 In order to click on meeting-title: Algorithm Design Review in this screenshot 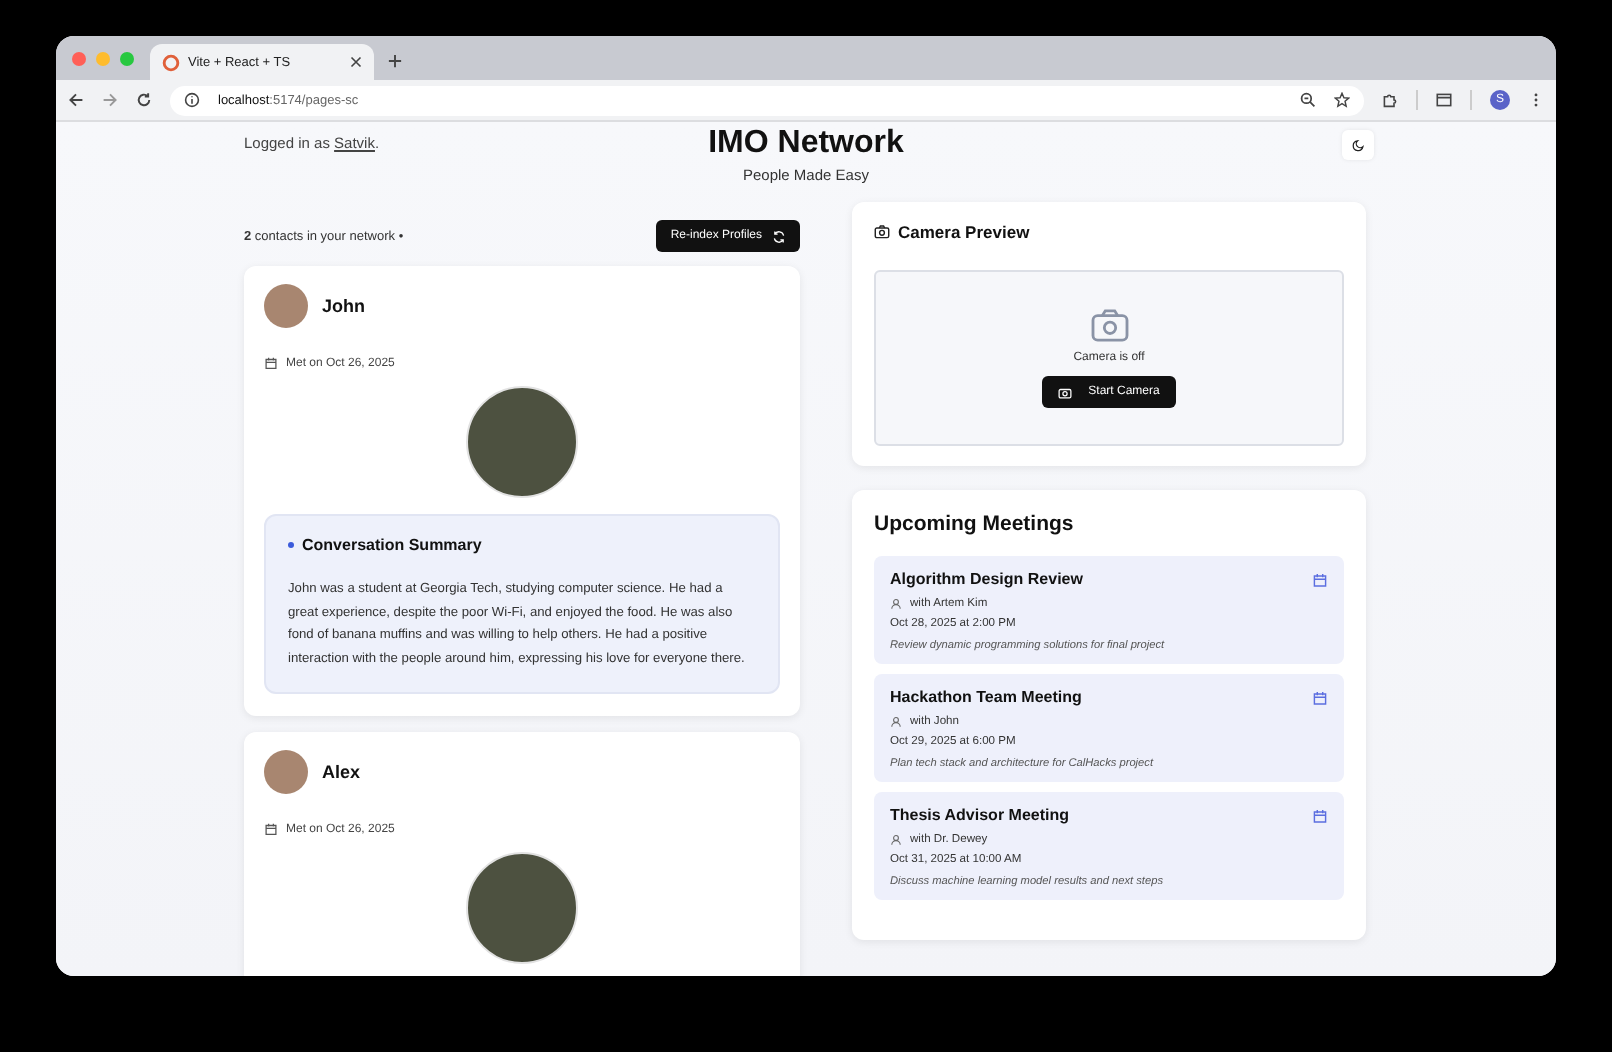, I will do `click(986, 579)`.